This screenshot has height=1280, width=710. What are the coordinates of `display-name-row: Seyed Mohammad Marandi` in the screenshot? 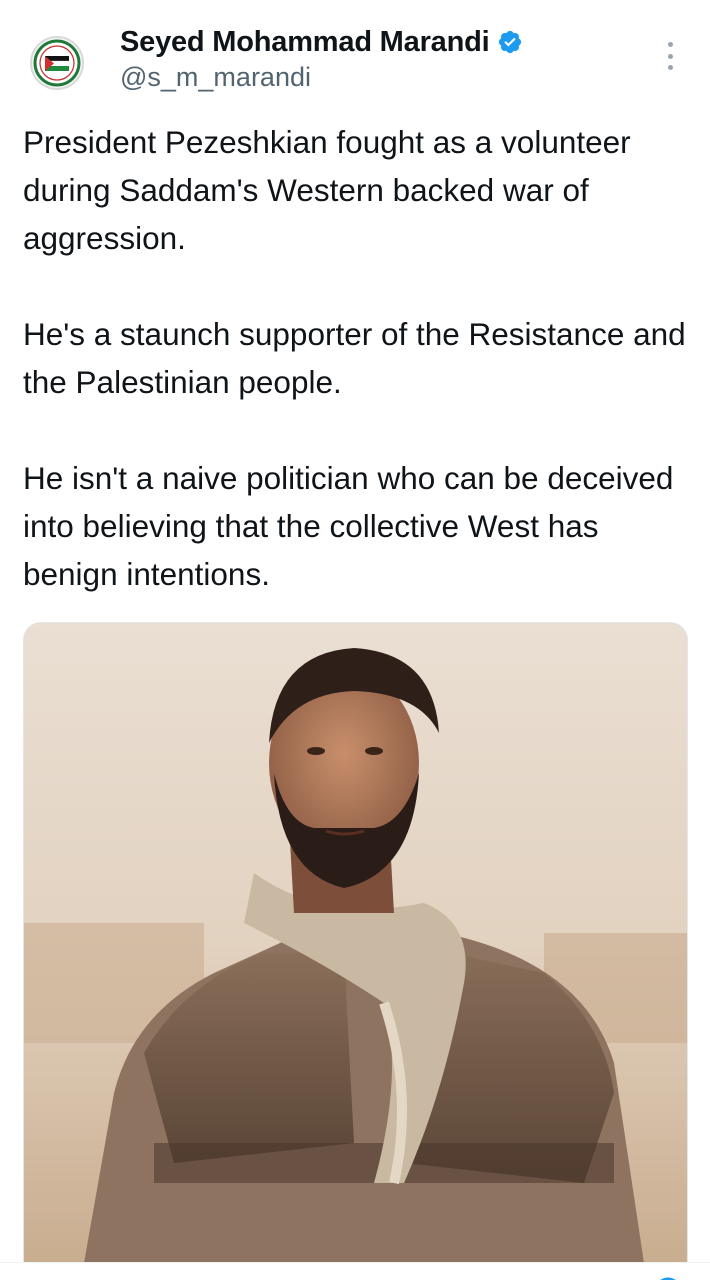 It's located at (321, 42).